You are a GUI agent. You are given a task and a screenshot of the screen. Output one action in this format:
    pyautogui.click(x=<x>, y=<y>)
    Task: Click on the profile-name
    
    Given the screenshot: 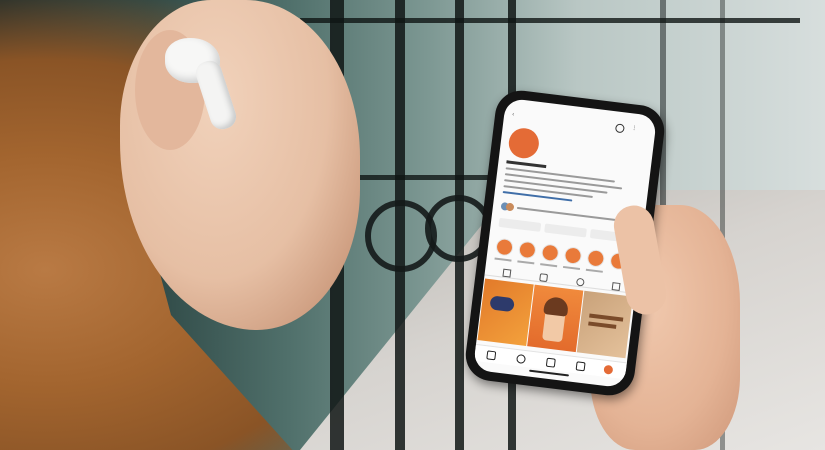 What is the action you would take?
    pyautogui.click(x=526, y=164)
    